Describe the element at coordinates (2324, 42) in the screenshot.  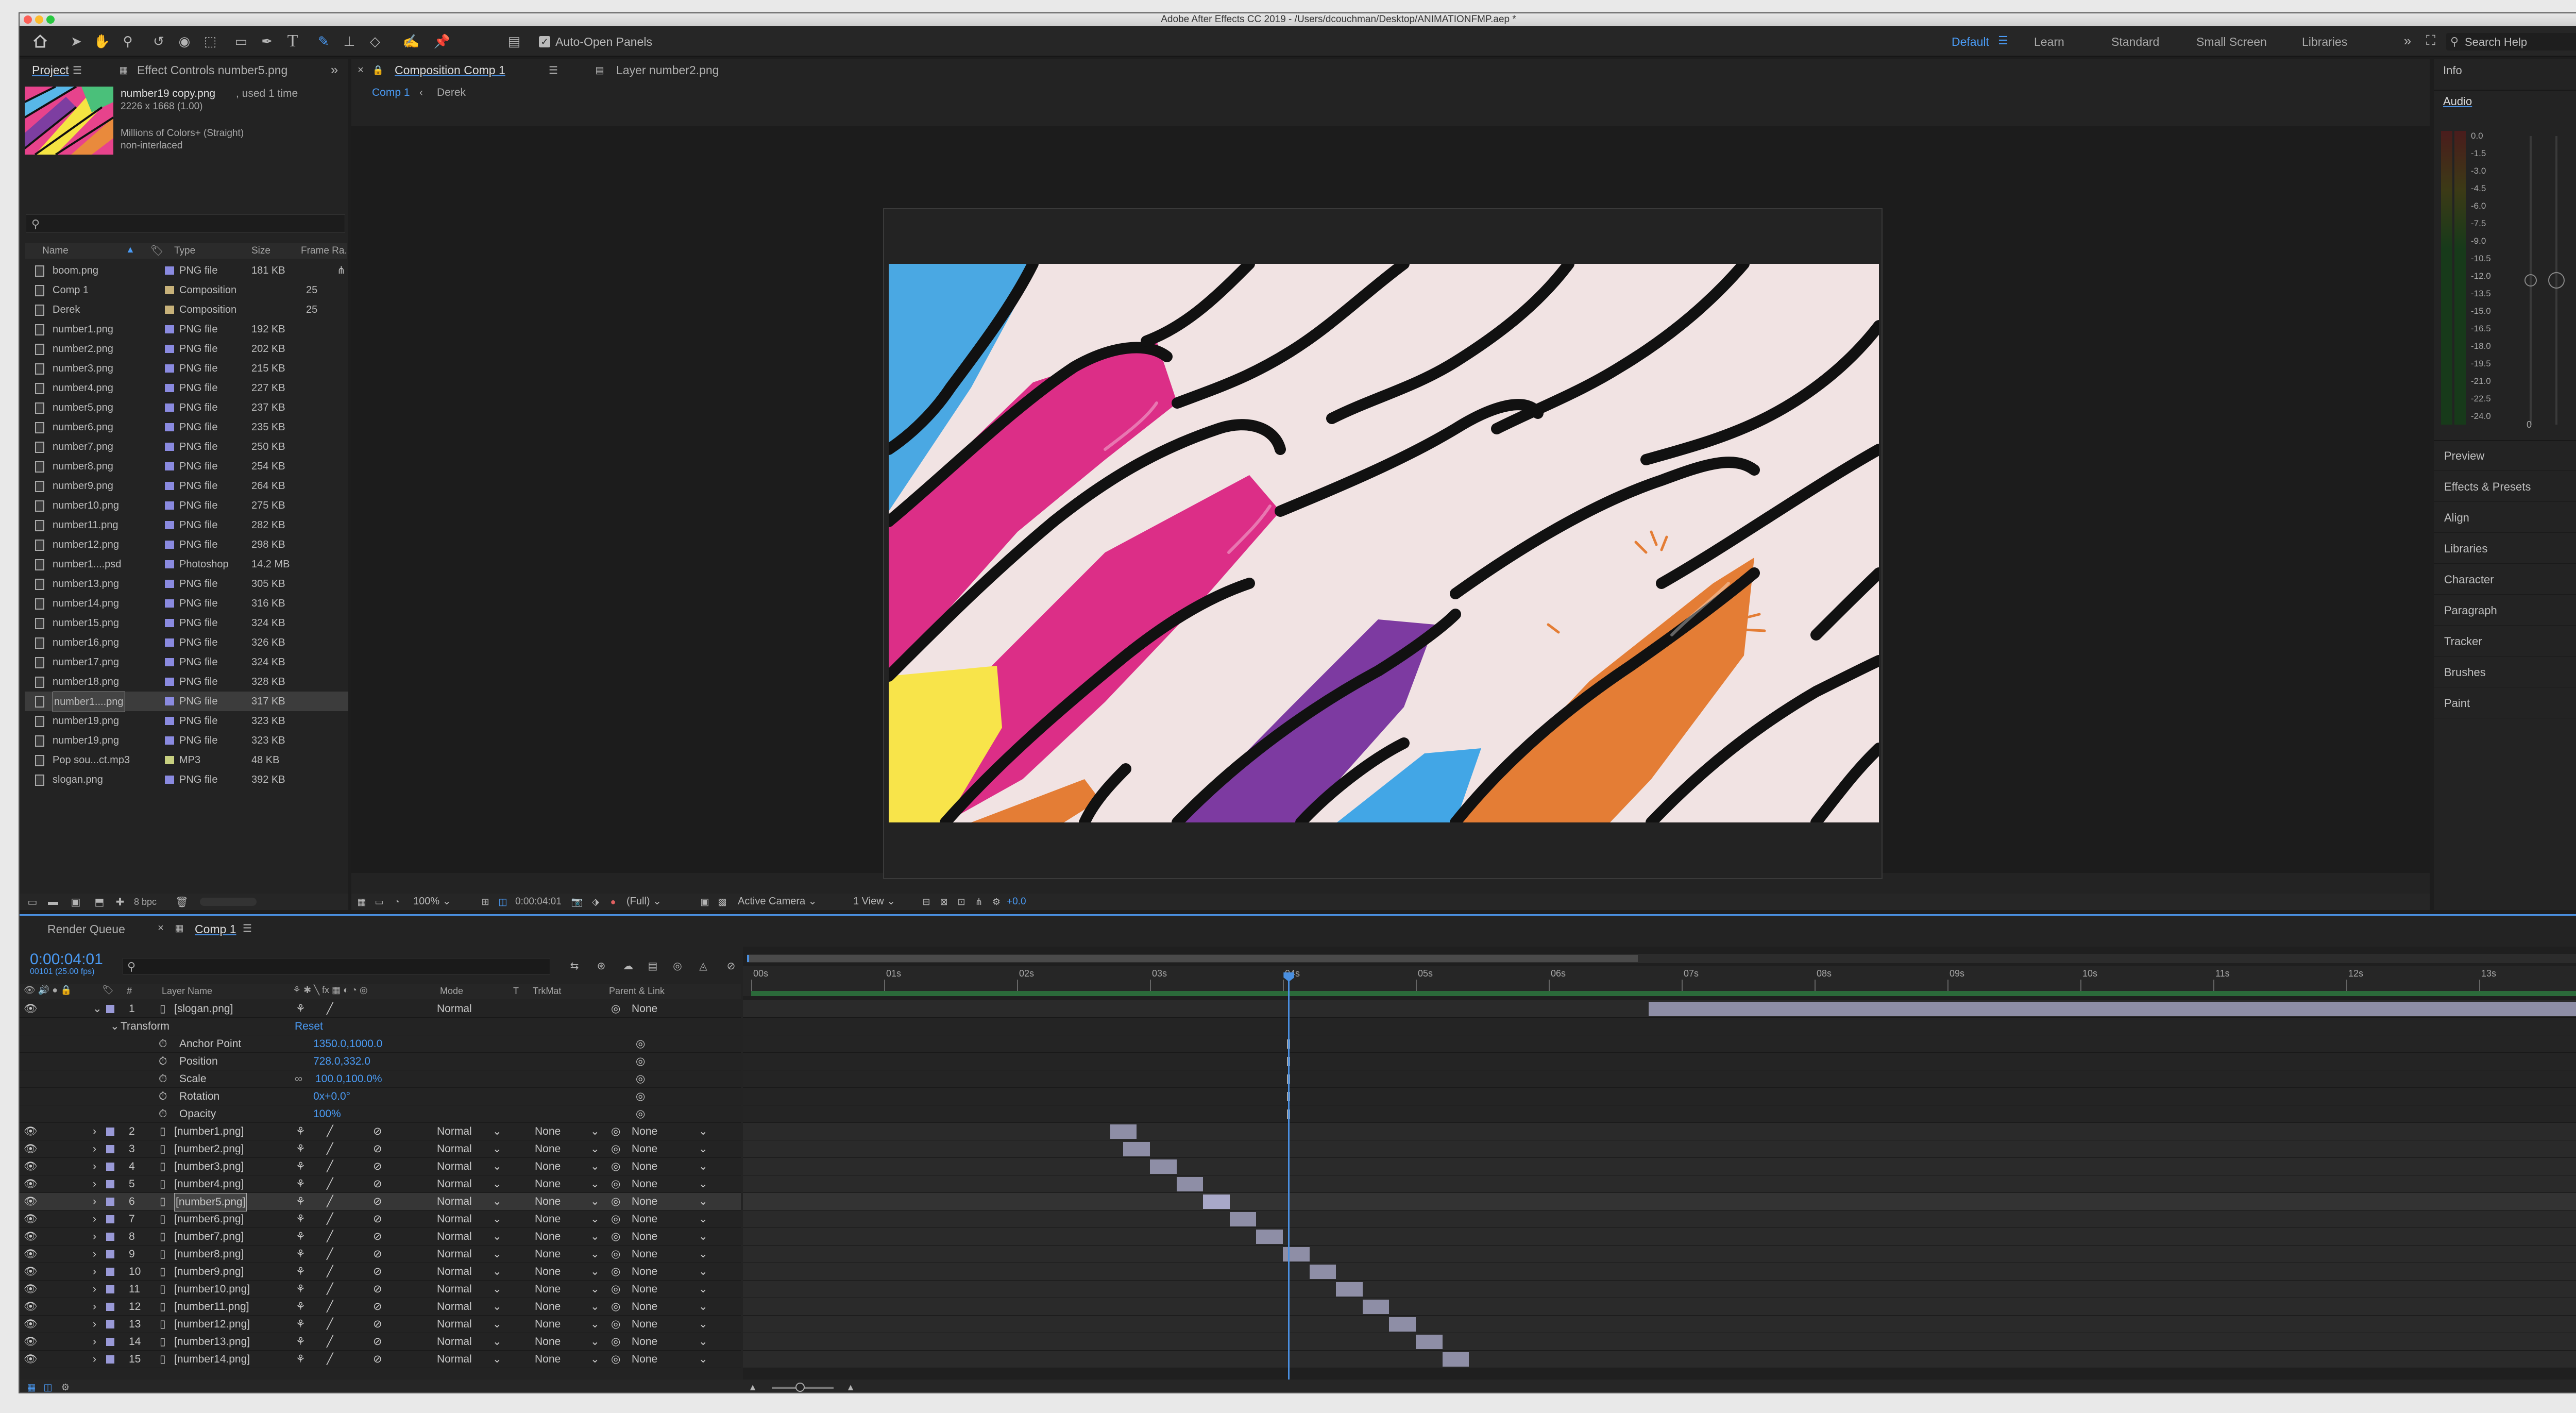
I see `workspace-libraries: Libraries` at that location.